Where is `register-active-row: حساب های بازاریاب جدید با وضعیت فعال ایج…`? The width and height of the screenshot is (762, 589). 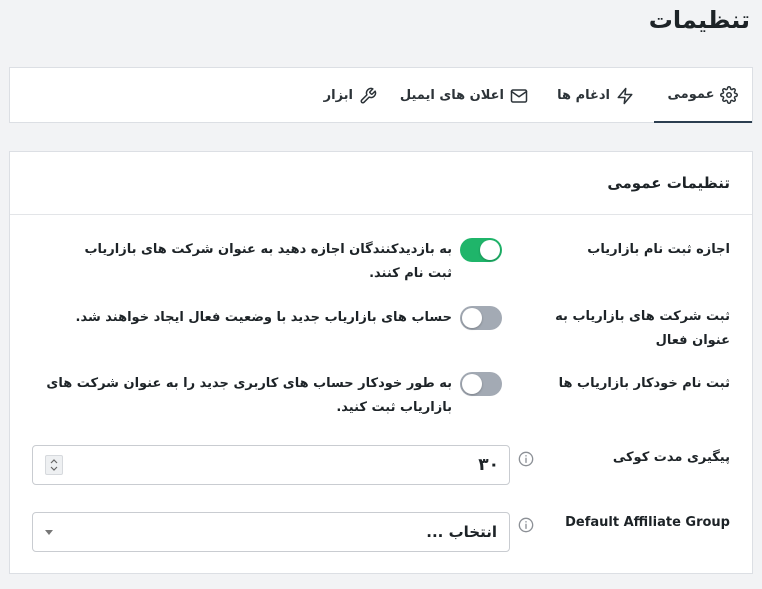
register-active-row: حساب های بازاریاب جدید با وضعیت فعال ایج… is located at coordinates (282, 318).